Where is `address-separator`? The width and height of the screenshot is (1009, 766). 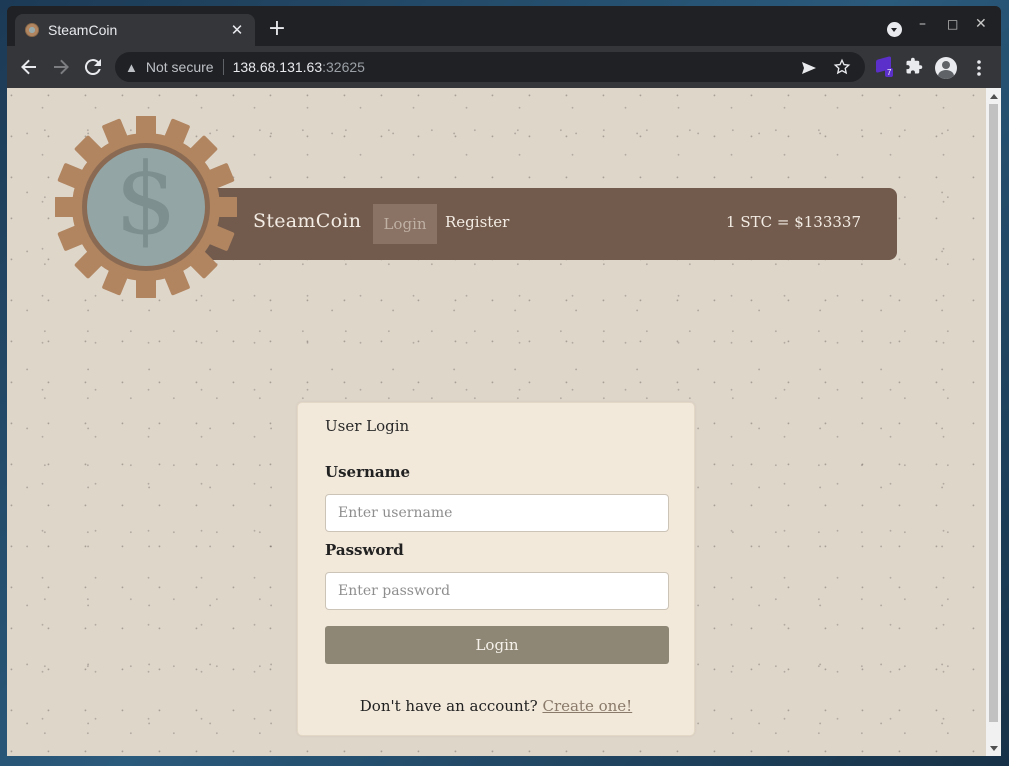 address-separator is located at coordinates (223, 67).